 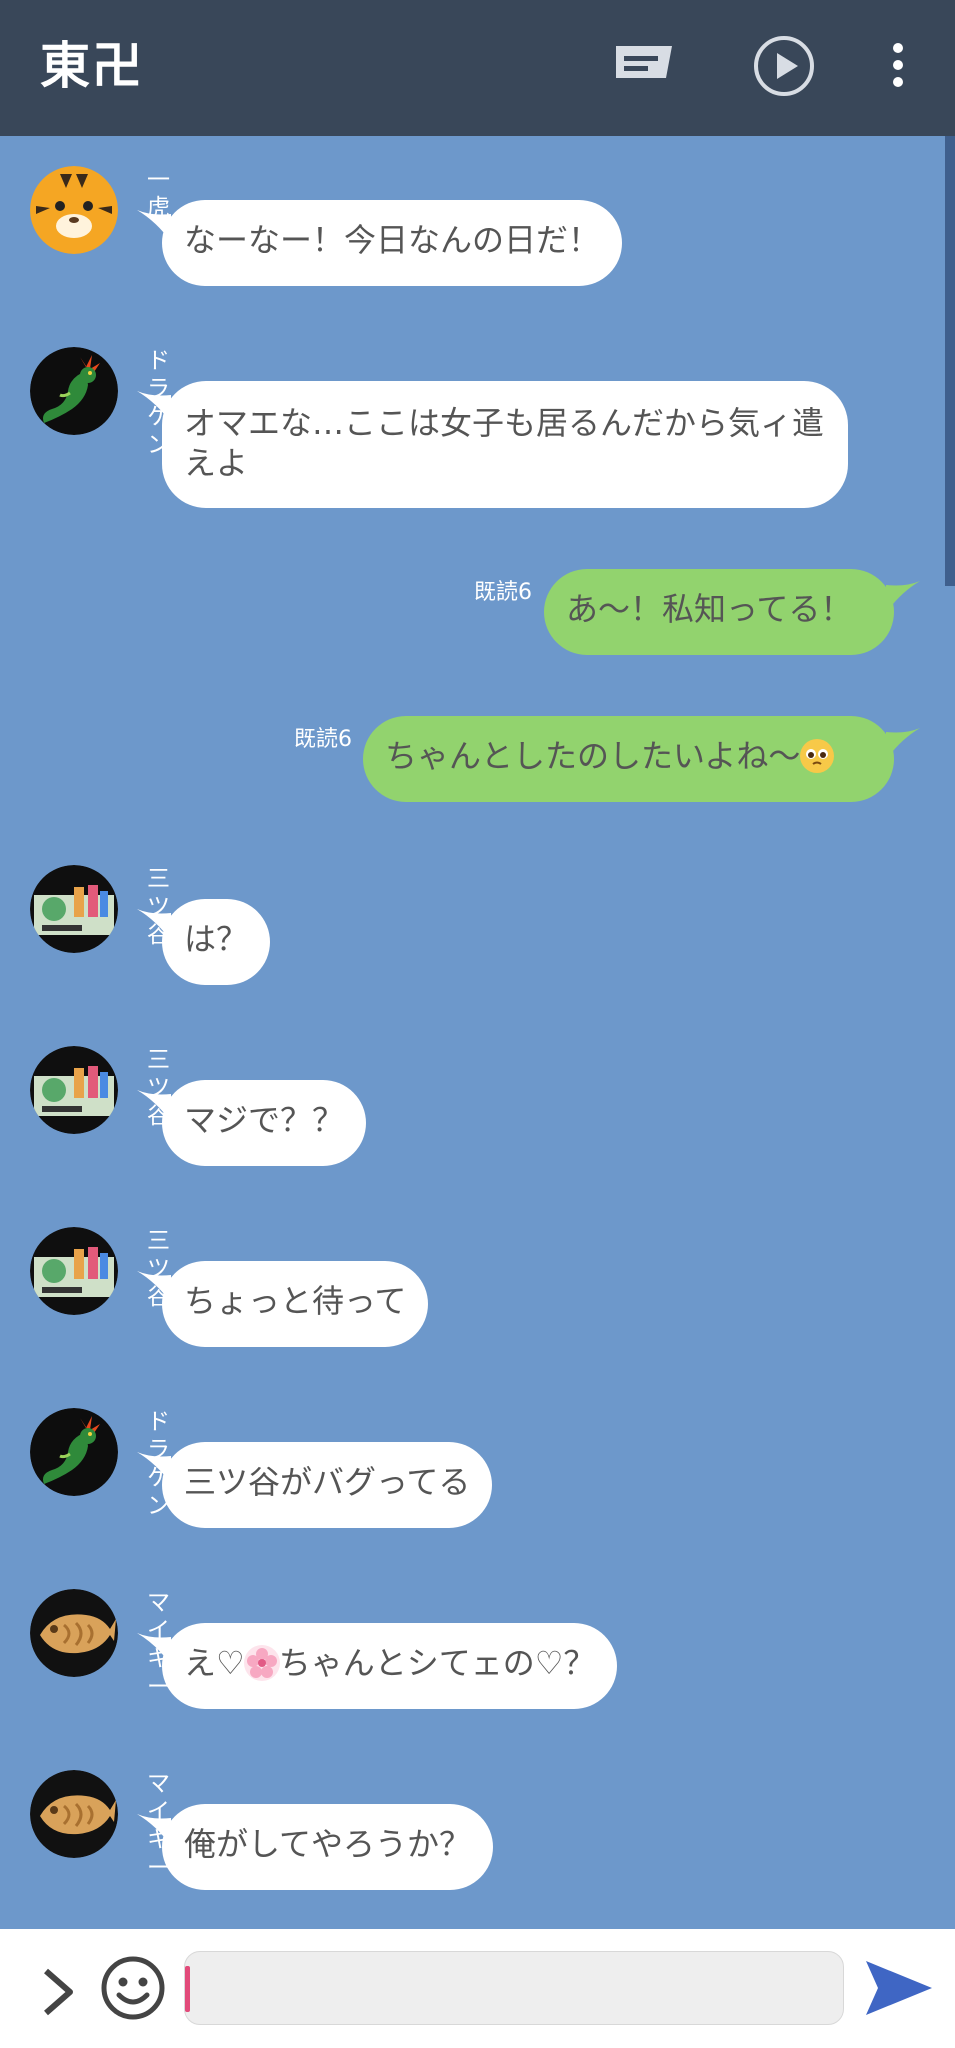 What do you see at coordinates (74, 210) in the screenshot?
I see `tiger-avatar` at bounding box center [74, 210].